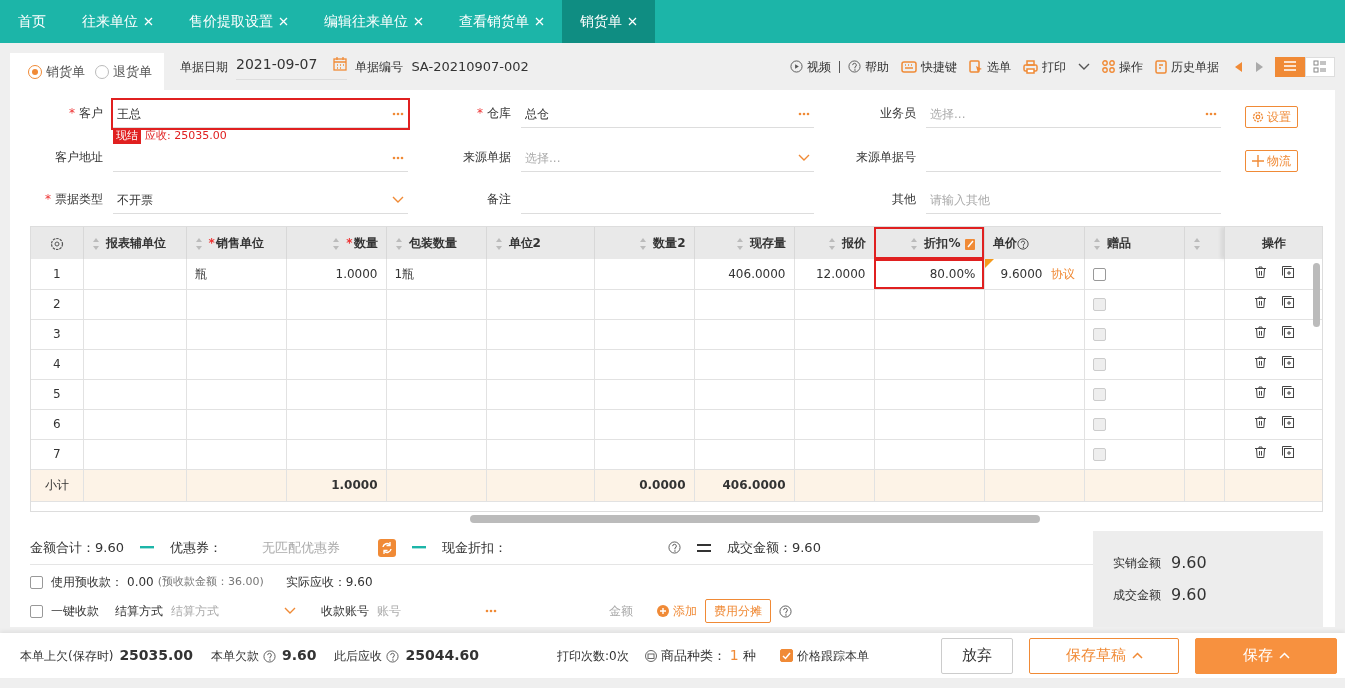 This screenshot has width=1345, height=688. I want to click on subtotal-value: 0.0000, so click(662, 485).